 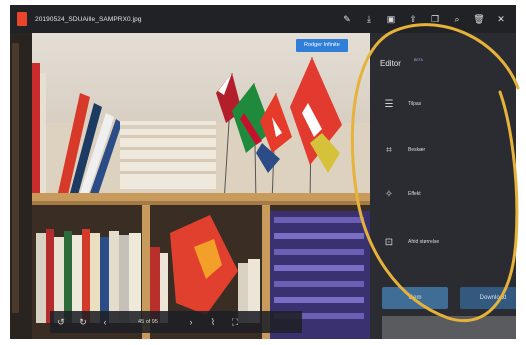 I want to click on viewer-toolbar: ↺ ↻ ‹ 45 of 95 › ⌇ ⛶, so click(x=176, y=322).